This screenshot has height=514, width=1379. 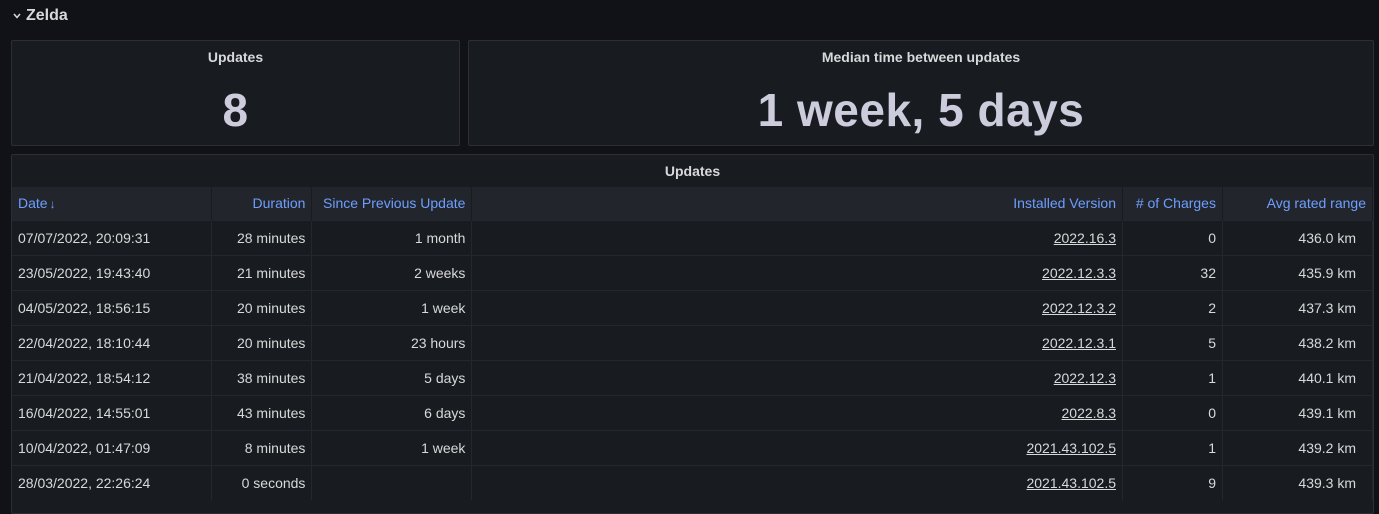 What do you see at coordinates (47, 15) in the screenshot?
I see `row-title: Zelda` at bounding box center [47, 15].